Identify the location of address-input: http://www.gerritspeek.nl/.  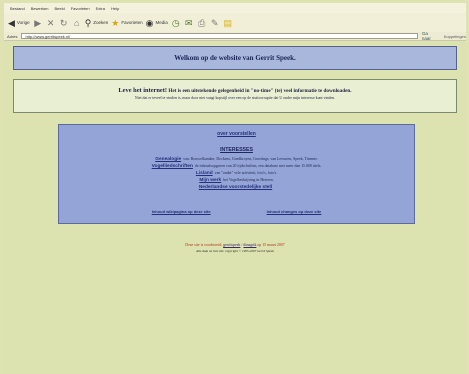
(219, 36).